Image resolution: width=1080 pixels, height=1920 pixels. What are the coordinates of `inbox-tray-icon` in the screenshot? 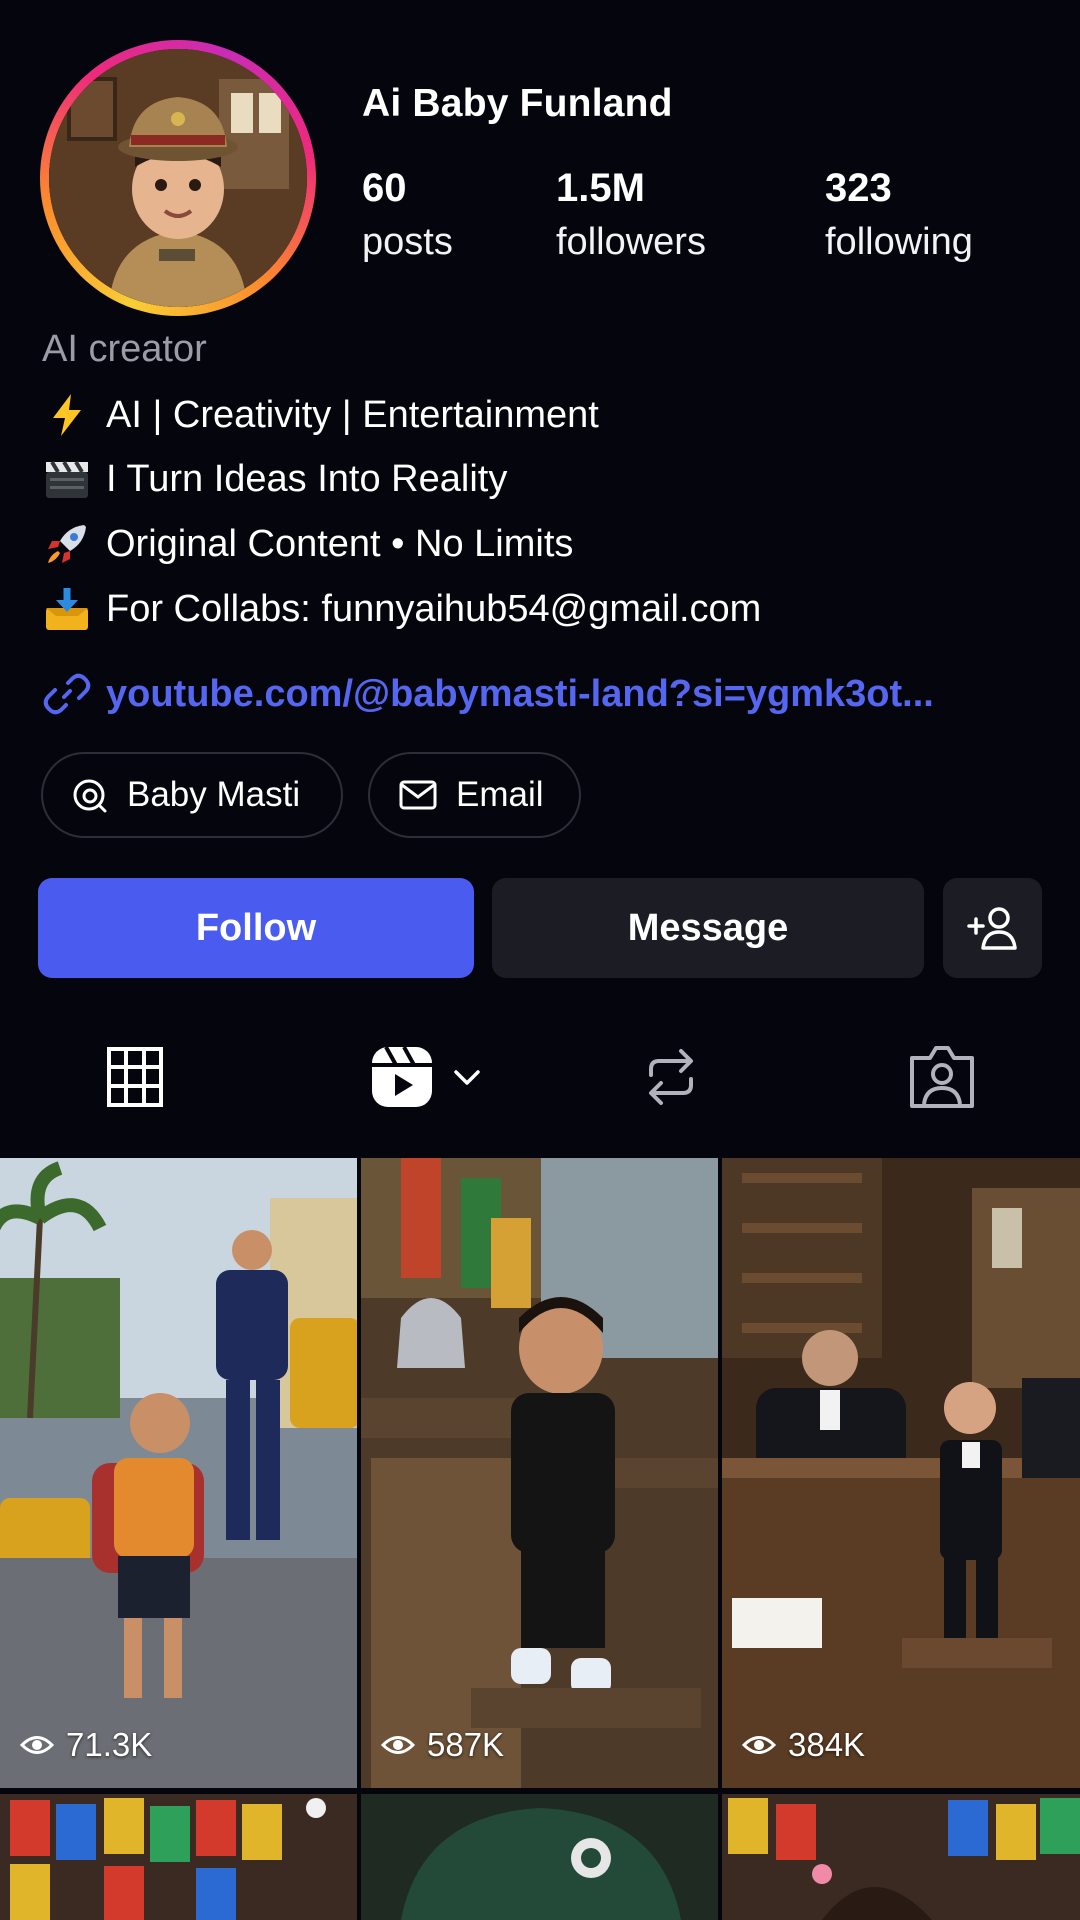 It's located at (67, 609).